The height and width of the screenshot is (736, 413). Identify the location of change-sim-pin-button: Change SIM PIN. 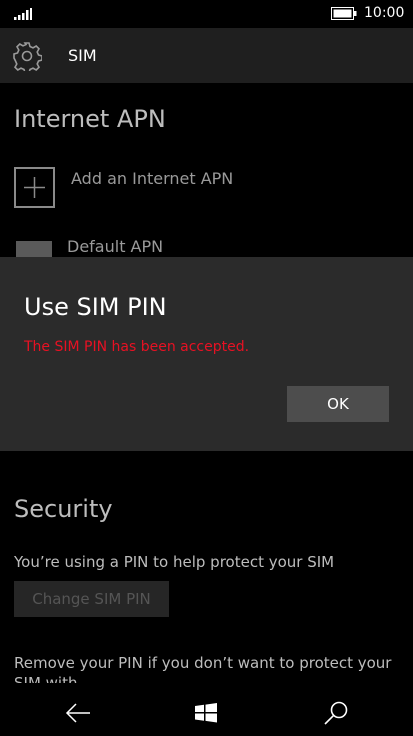
(91, 599).